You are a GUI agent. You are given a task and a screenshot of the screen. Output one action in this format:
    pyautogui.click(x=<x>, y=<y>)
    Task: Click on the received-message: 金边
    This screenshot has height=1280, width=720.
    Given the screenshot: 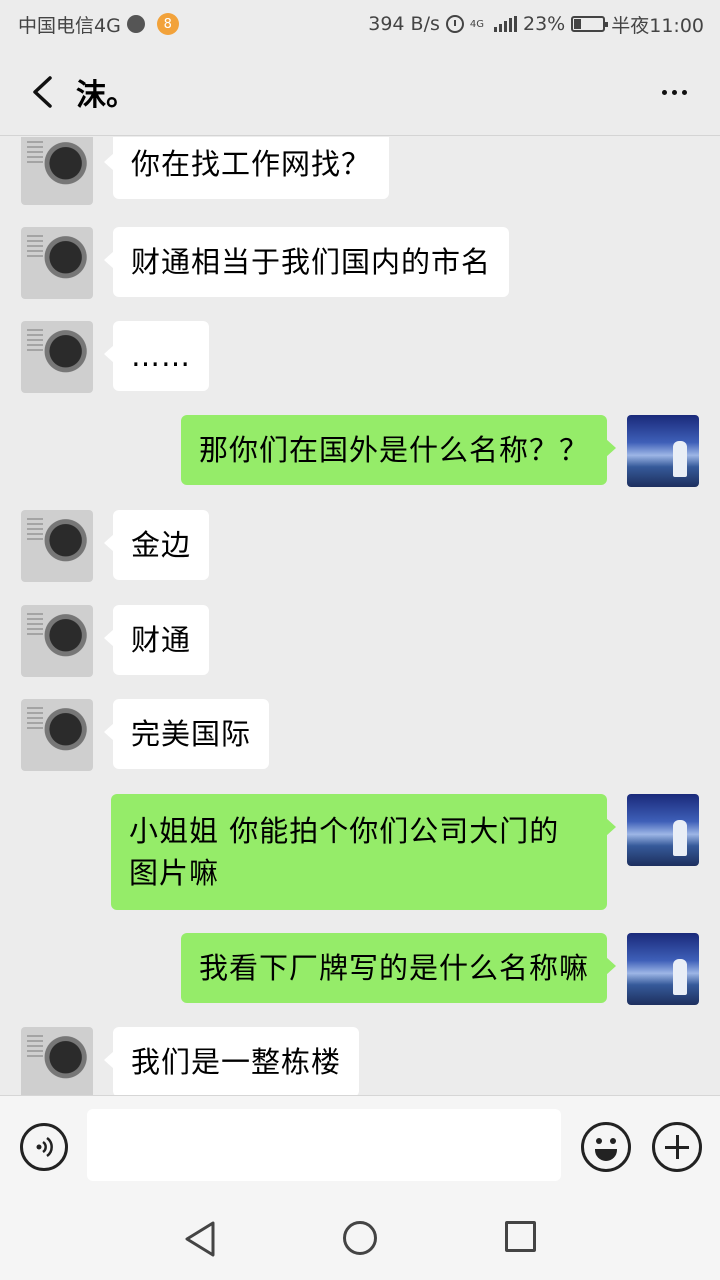 What is the action you would take?
    pyautogui.click(x=156, y=545)
    